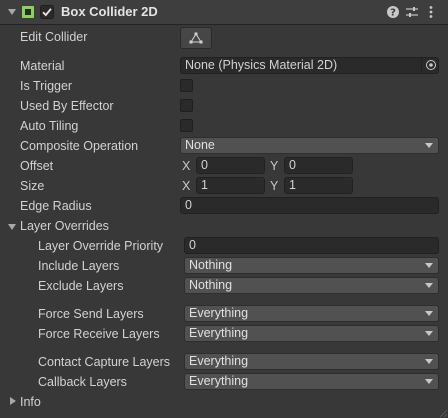  What do you see at coordinates (79, 266) in the screenshot?
I see `include-layers-label: Include Layers` at bounding box center [79, 266].